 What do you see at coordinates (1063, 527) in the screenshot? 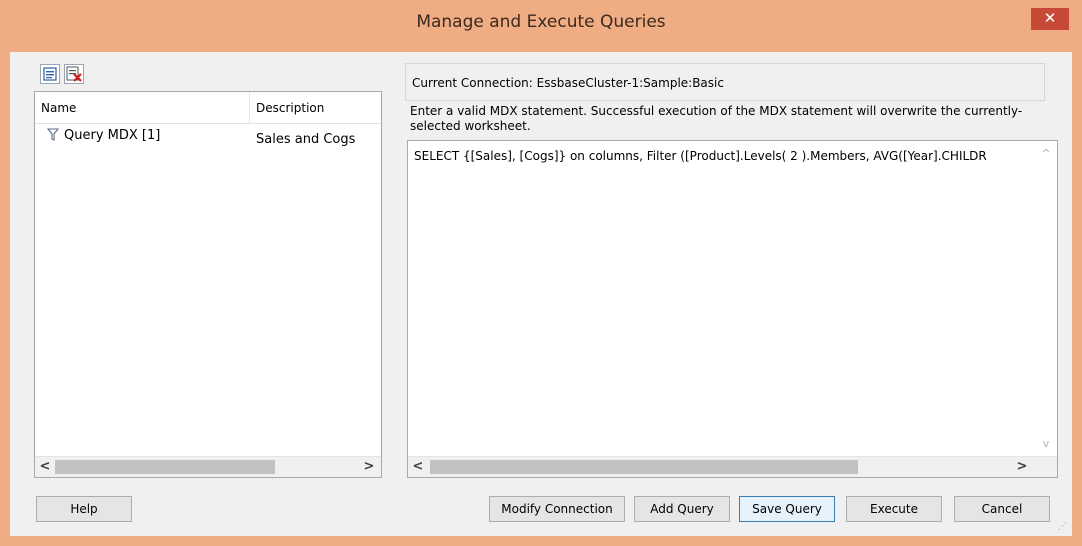
I see `resize-grip-icon: ⋰` at bounding box center [1063, 527].